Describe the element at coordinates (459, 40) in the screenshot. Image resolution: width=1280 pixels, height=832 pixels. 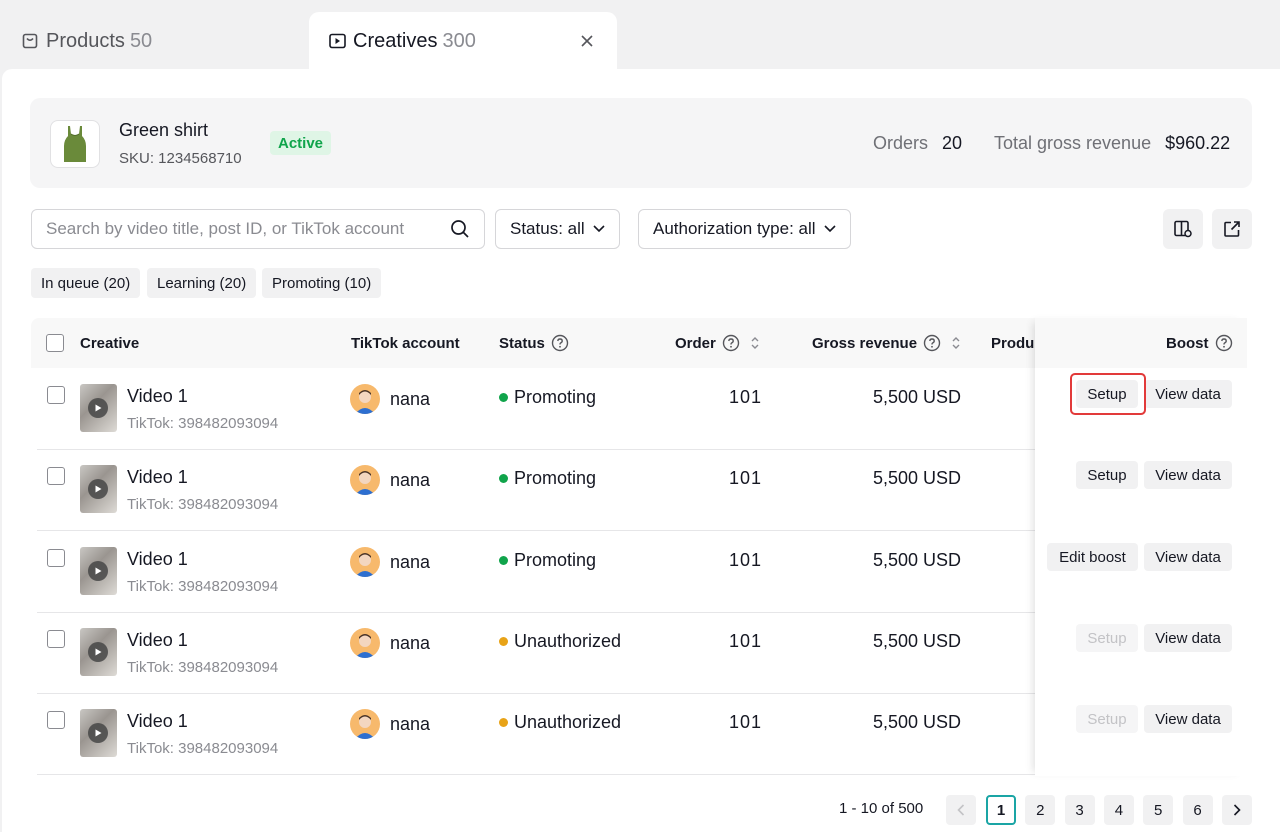
I see `tab-count: 300` at that location.